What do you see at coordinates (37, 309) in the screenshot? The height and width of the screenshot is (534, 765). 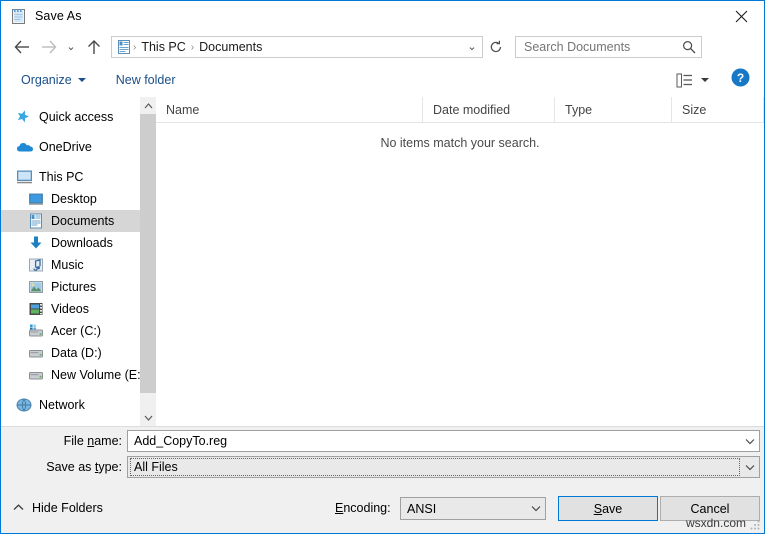 I see `videos-icon` at bounding box center [37, 309].